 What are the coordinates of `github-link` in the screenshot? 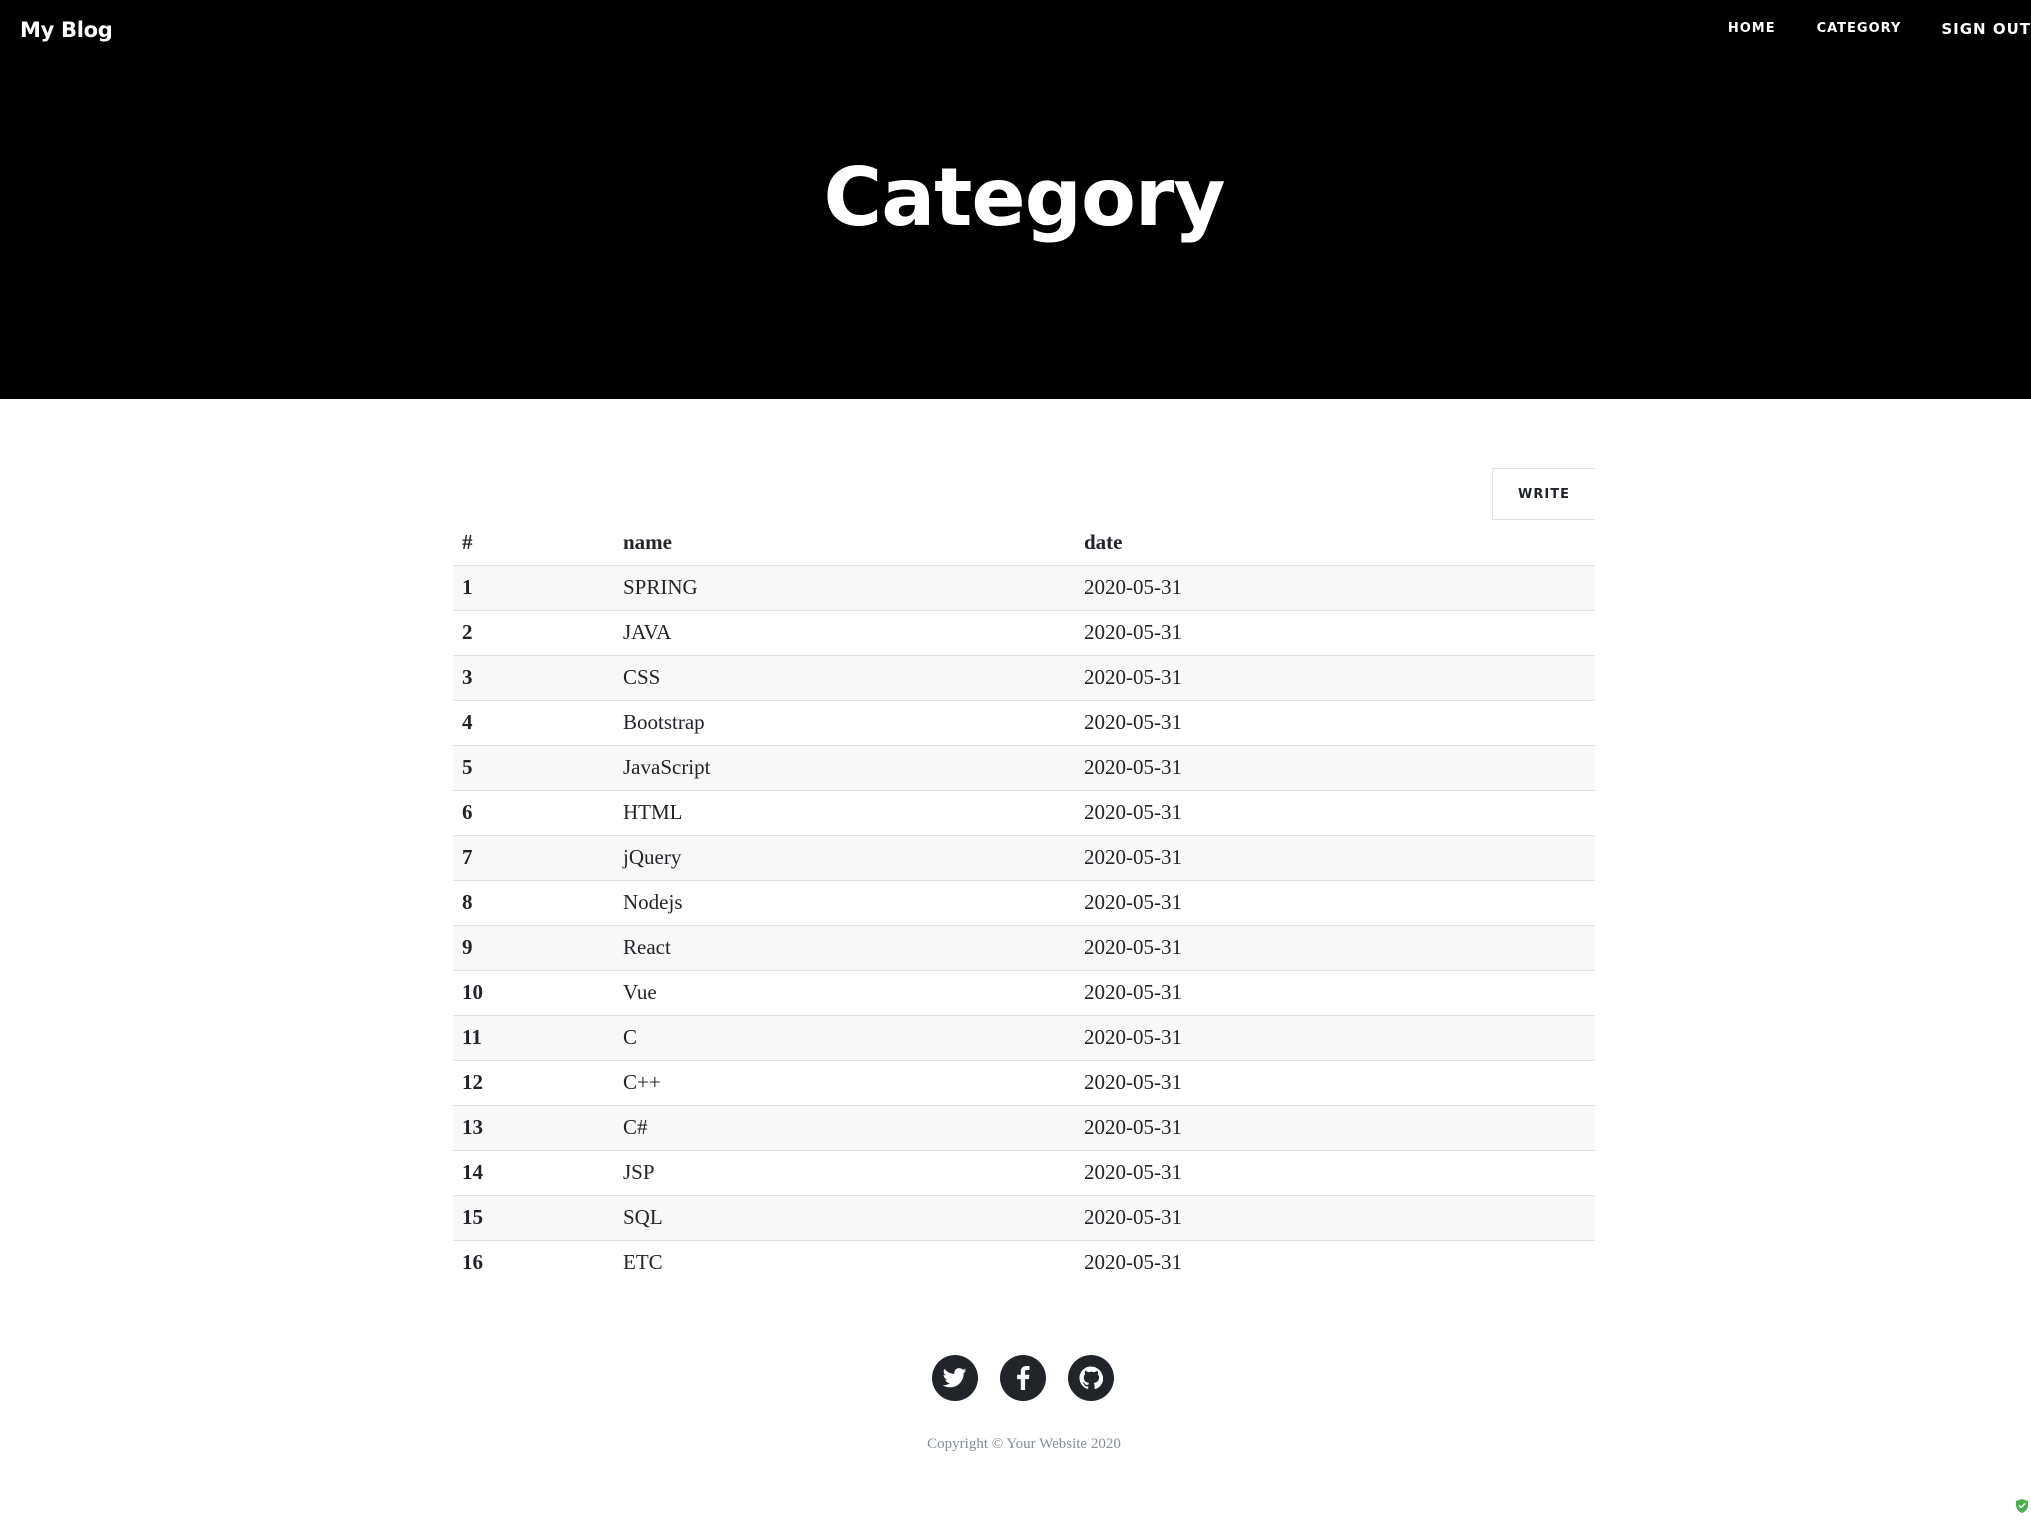 It's located at (1091, 1378).